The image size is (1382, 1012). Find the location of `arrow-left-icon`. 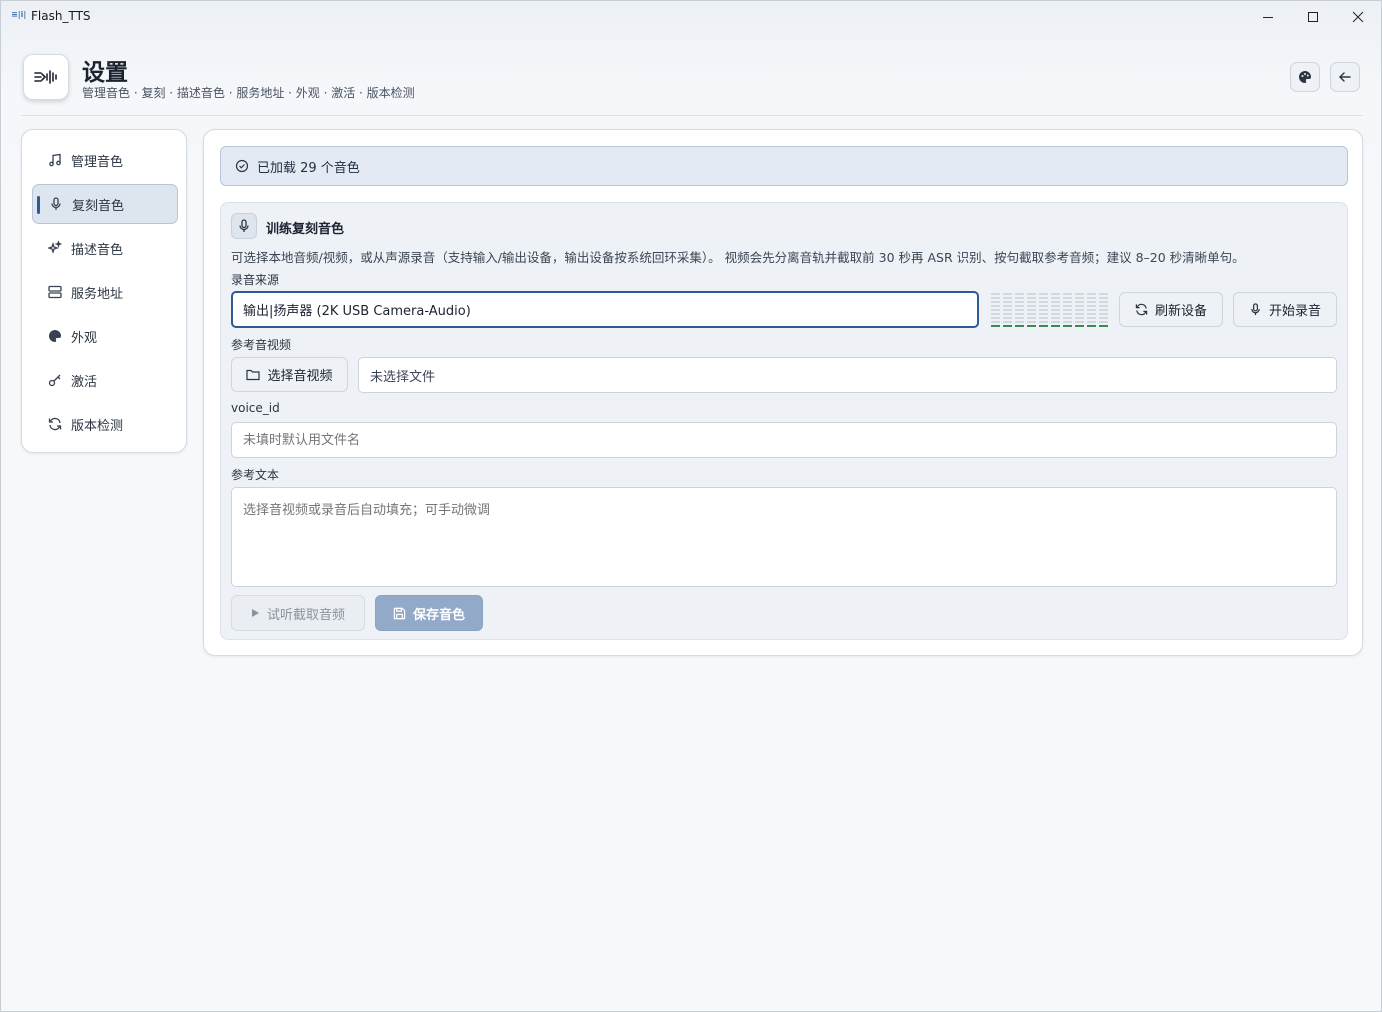

arrow-left-icon is located at coordinates (1345, 77).